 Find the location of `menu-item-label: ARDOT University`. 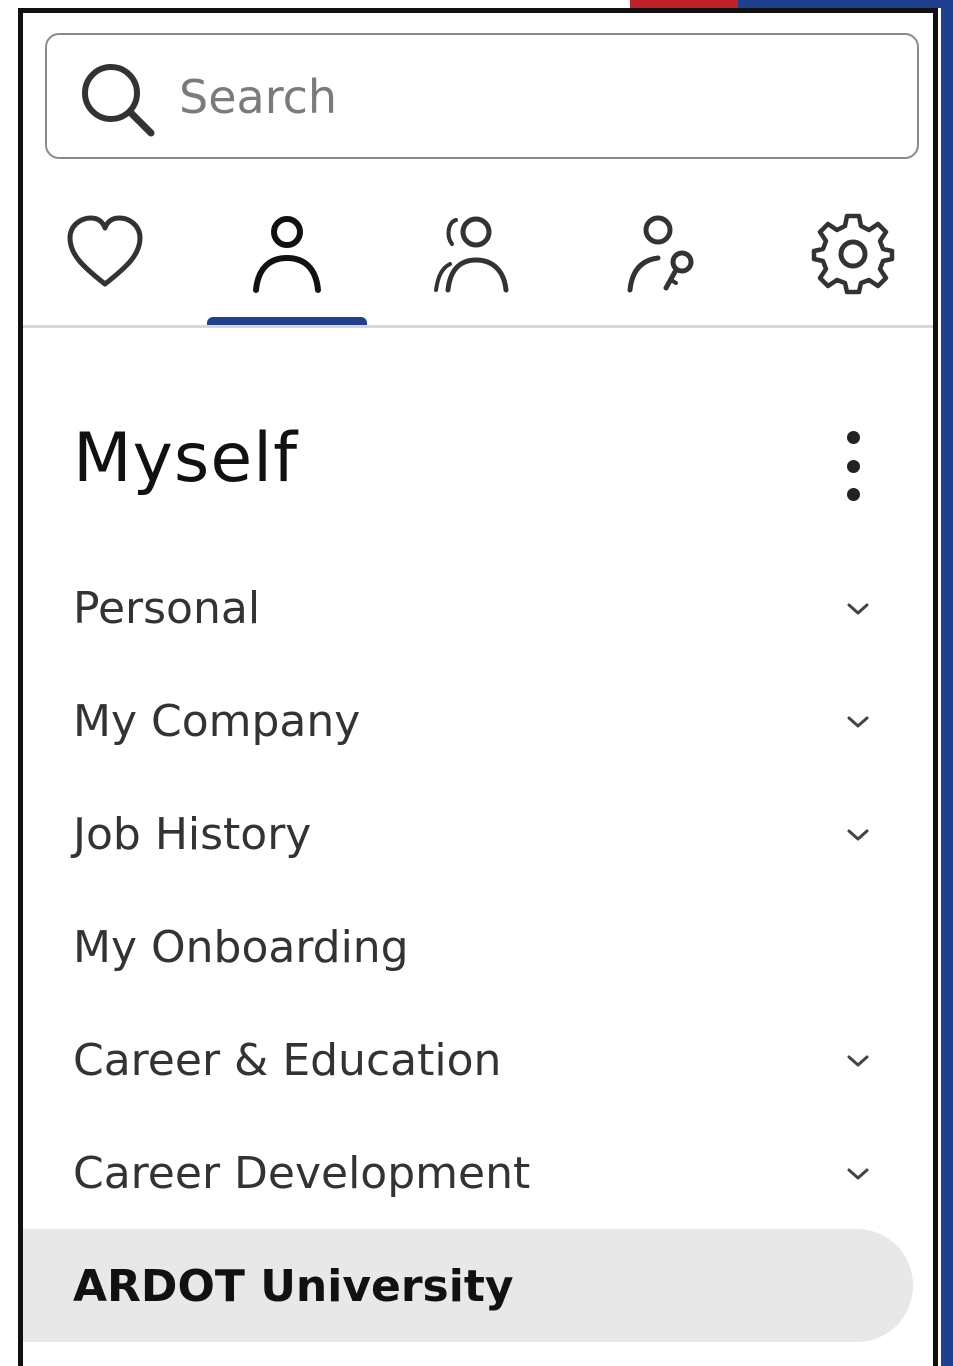

menu-item-label: ARDOT University is located at coordinates (293, 1286).